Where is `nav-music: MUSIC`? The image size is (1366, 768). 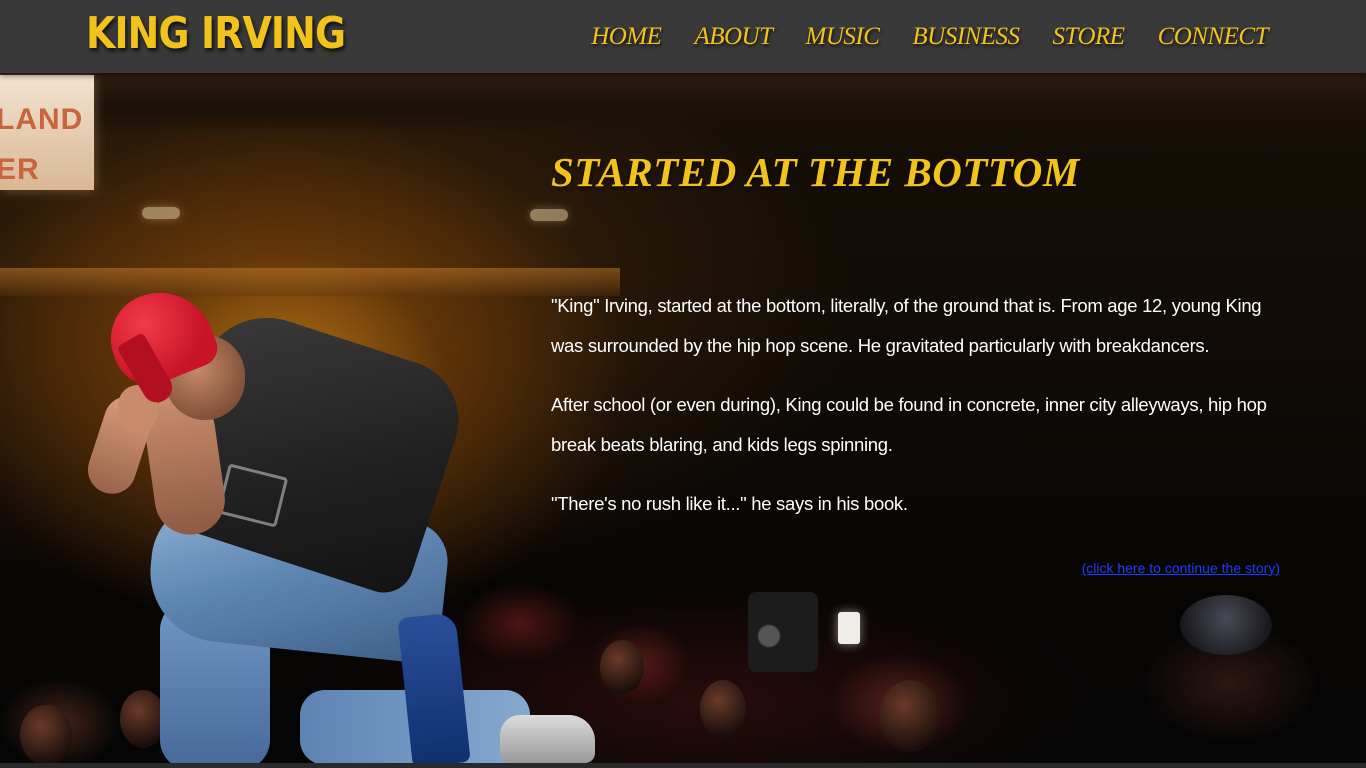
nav-music: MUSIC is located at coordinates (843, 37).